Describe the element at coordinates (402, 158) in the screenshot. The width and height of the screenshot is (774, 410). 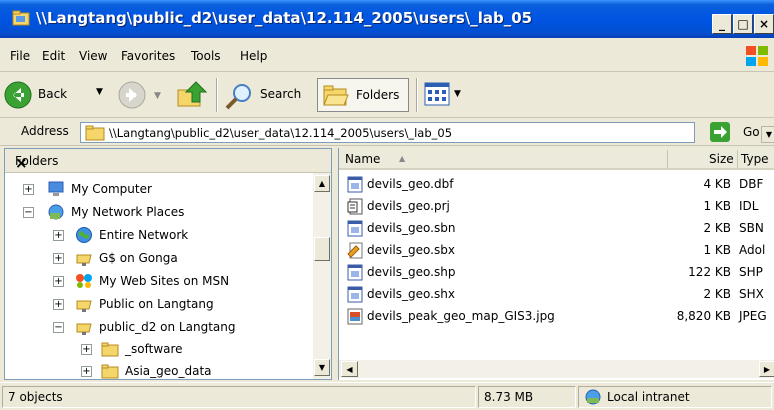
I see `sort-ascending-icon: ▲` at that location.